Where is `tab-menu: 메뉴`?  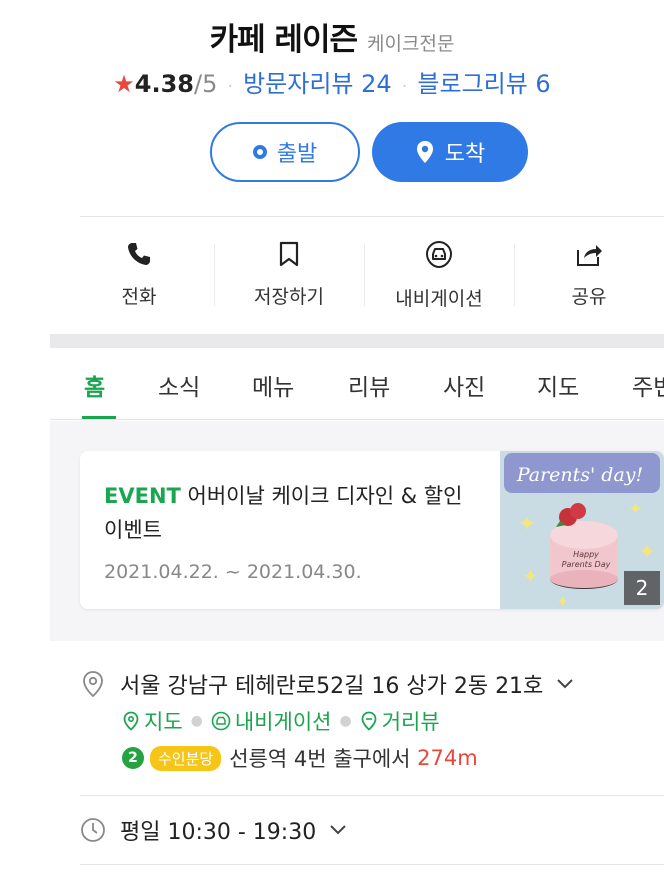
tab-menu: 메뉴 is located at coordinates (273, 385).